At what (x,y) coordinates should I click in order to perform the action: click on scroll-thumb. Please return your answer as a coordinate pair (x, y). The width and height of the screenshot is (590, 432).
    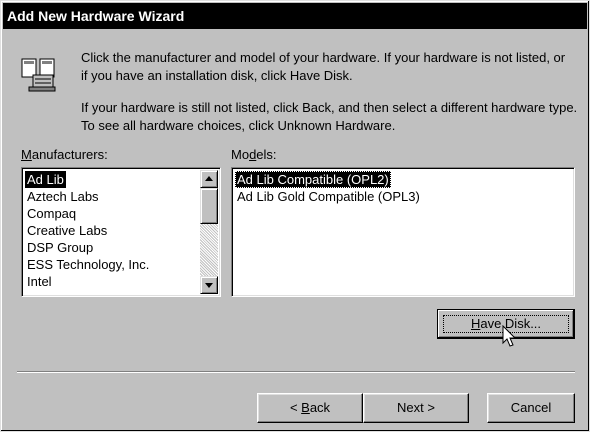
    Looking at the image, I should click on (209, 206).